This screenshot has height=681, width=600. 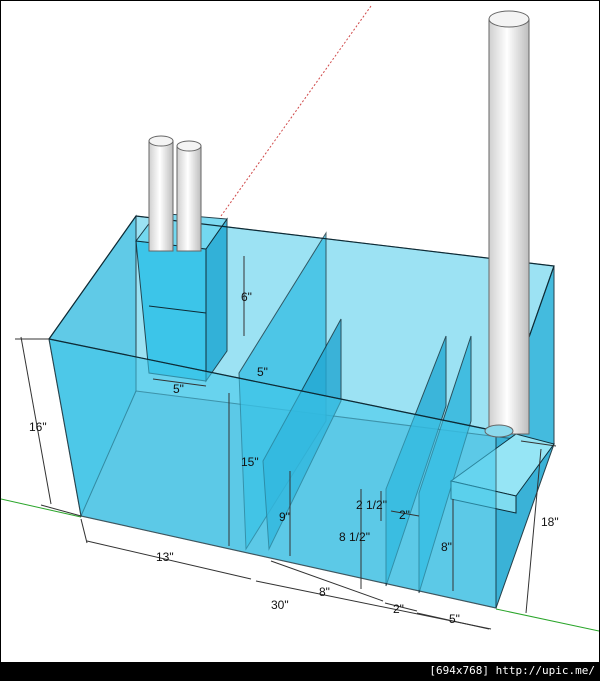 I want to click on dim-baffle-15: 15", so click(x=250, y=462).